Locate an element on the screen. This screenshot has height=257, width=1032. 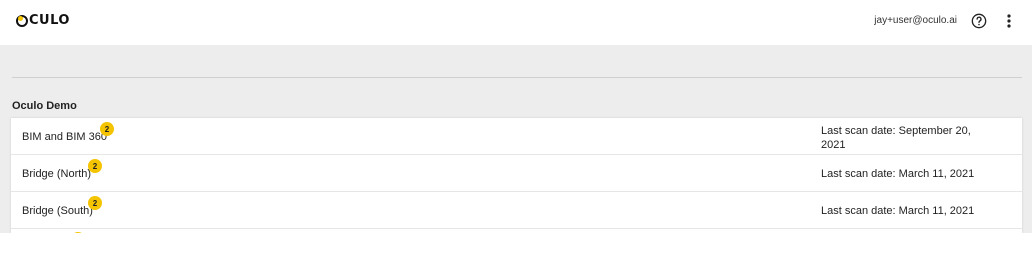
page-bottom is located at coordinates (516, 245).